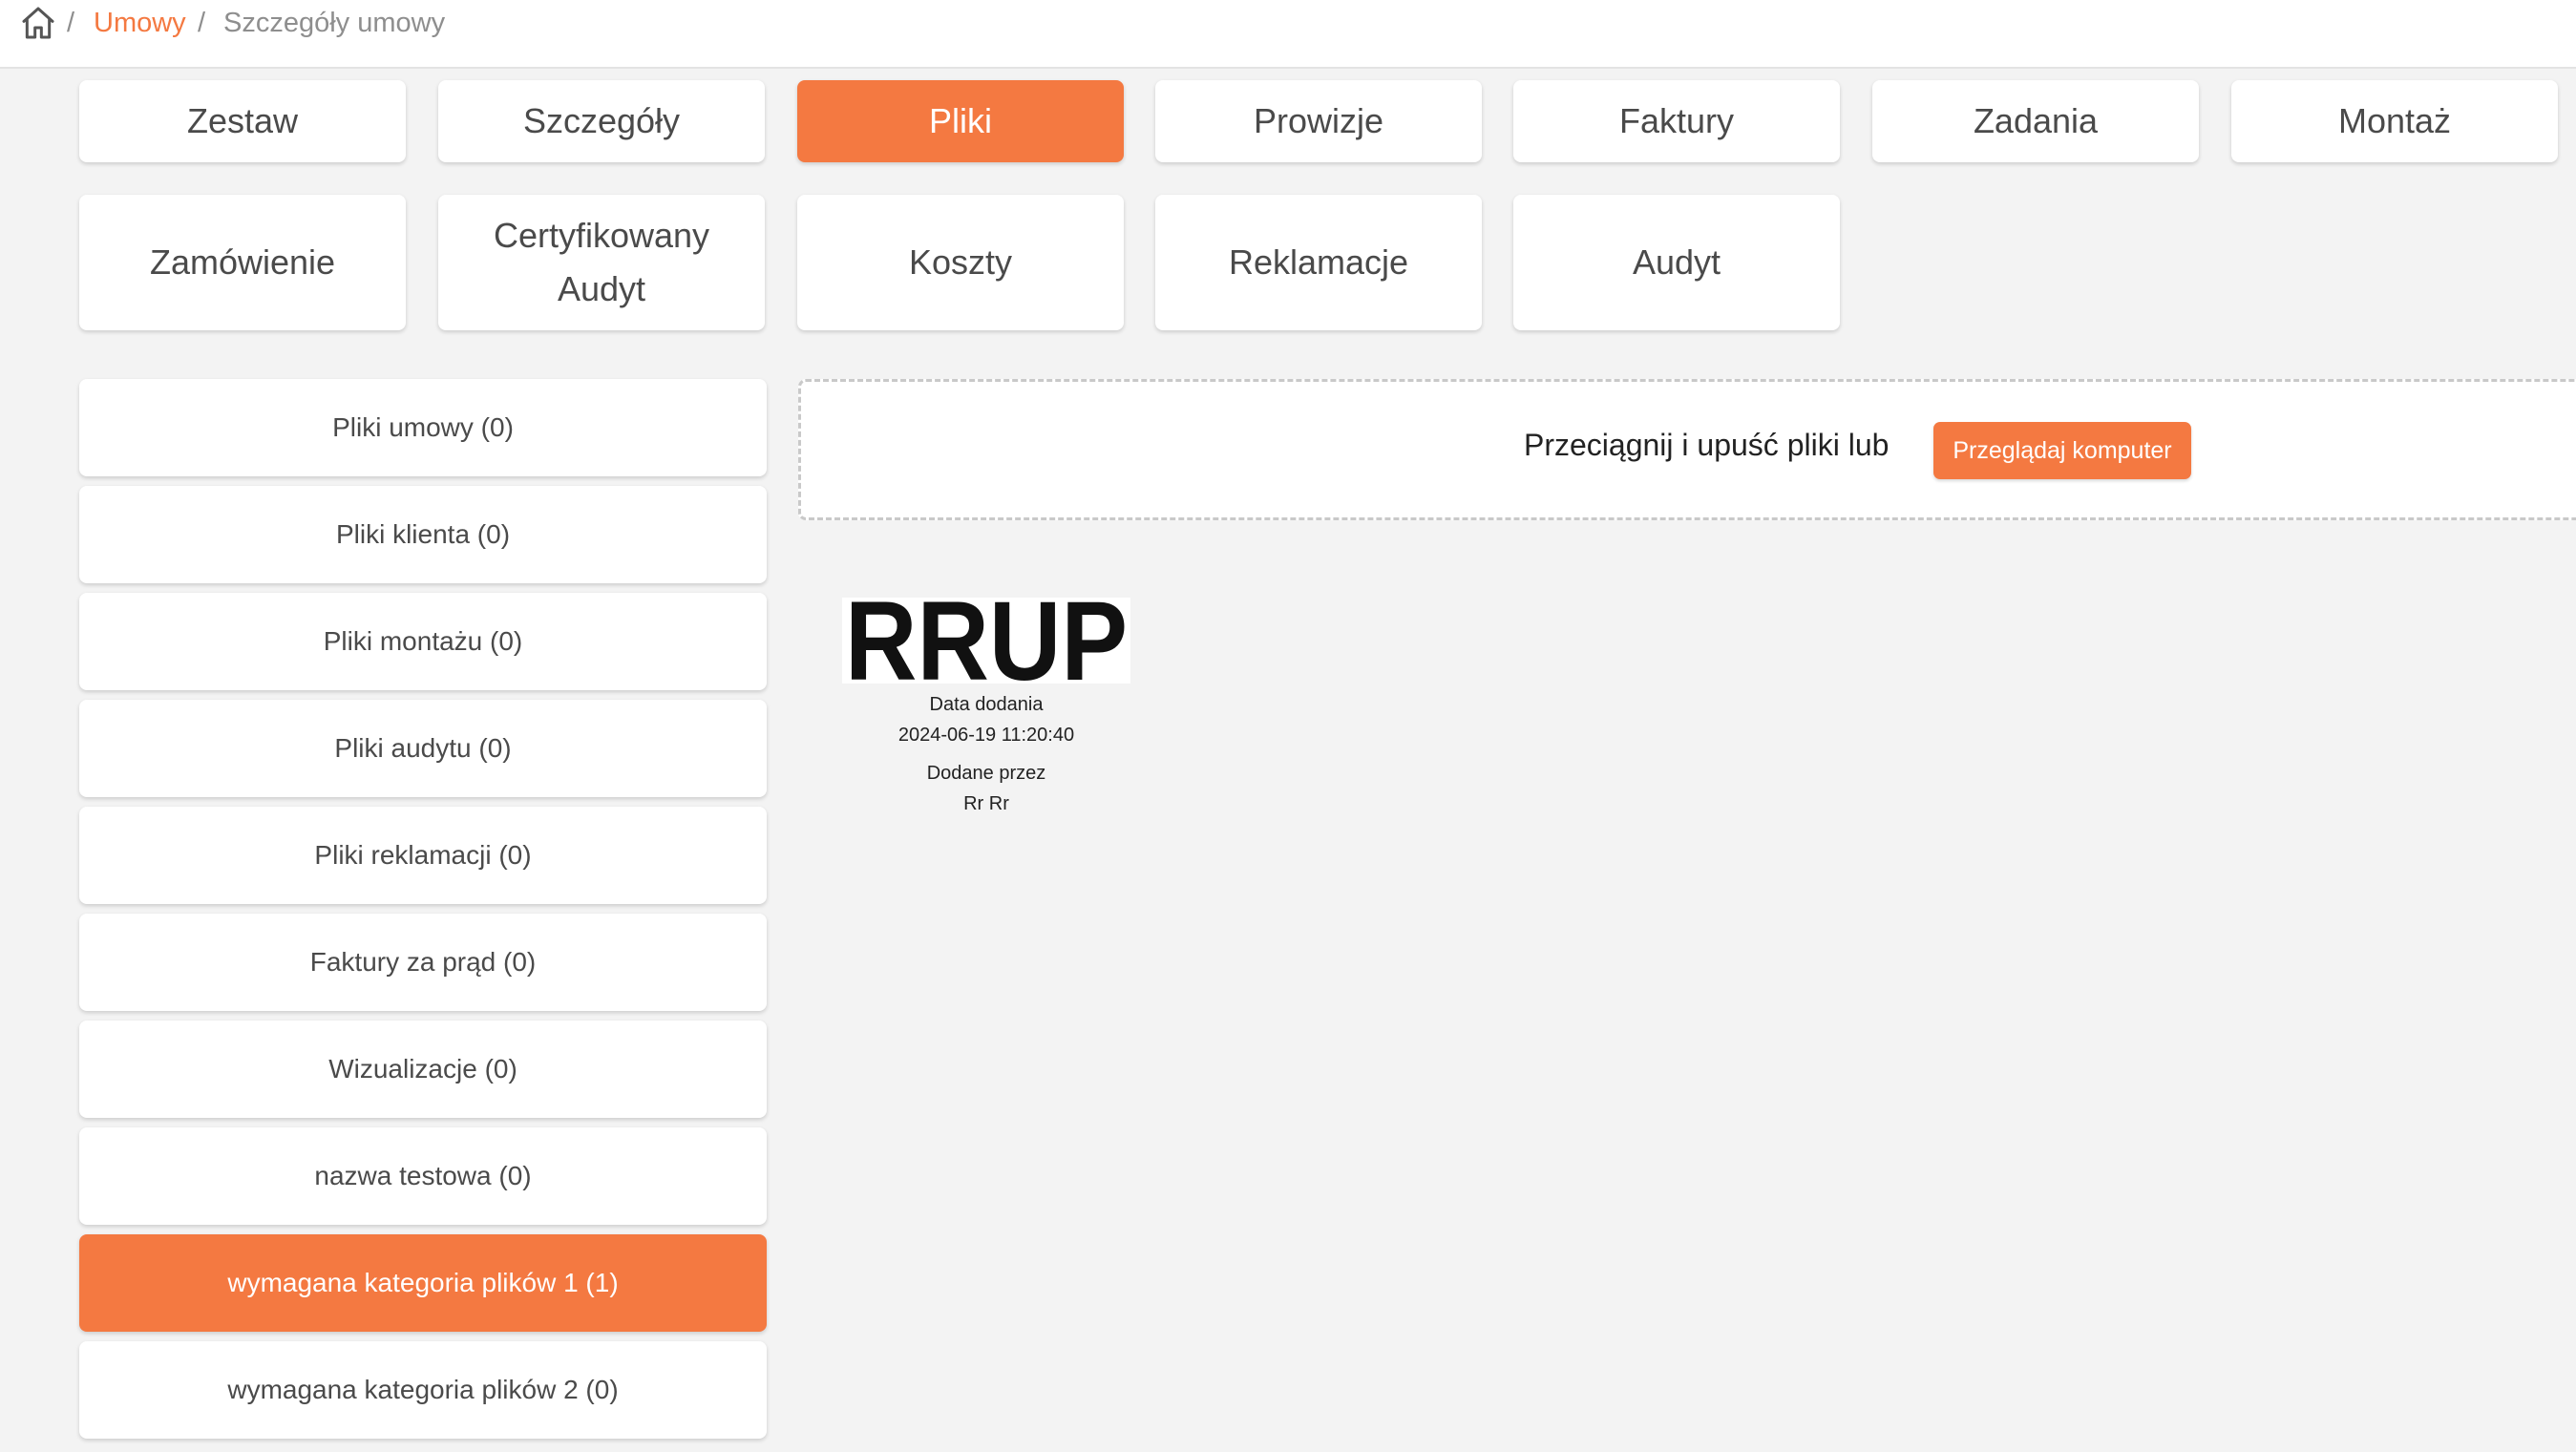 This screenshot has width=2576, height=1452. What do you see at coordinates (423, 1176) in the screenshot?
I see `category-nazwa-testowa: nazwa testowa (0)` at bounding box center [423, 1176].